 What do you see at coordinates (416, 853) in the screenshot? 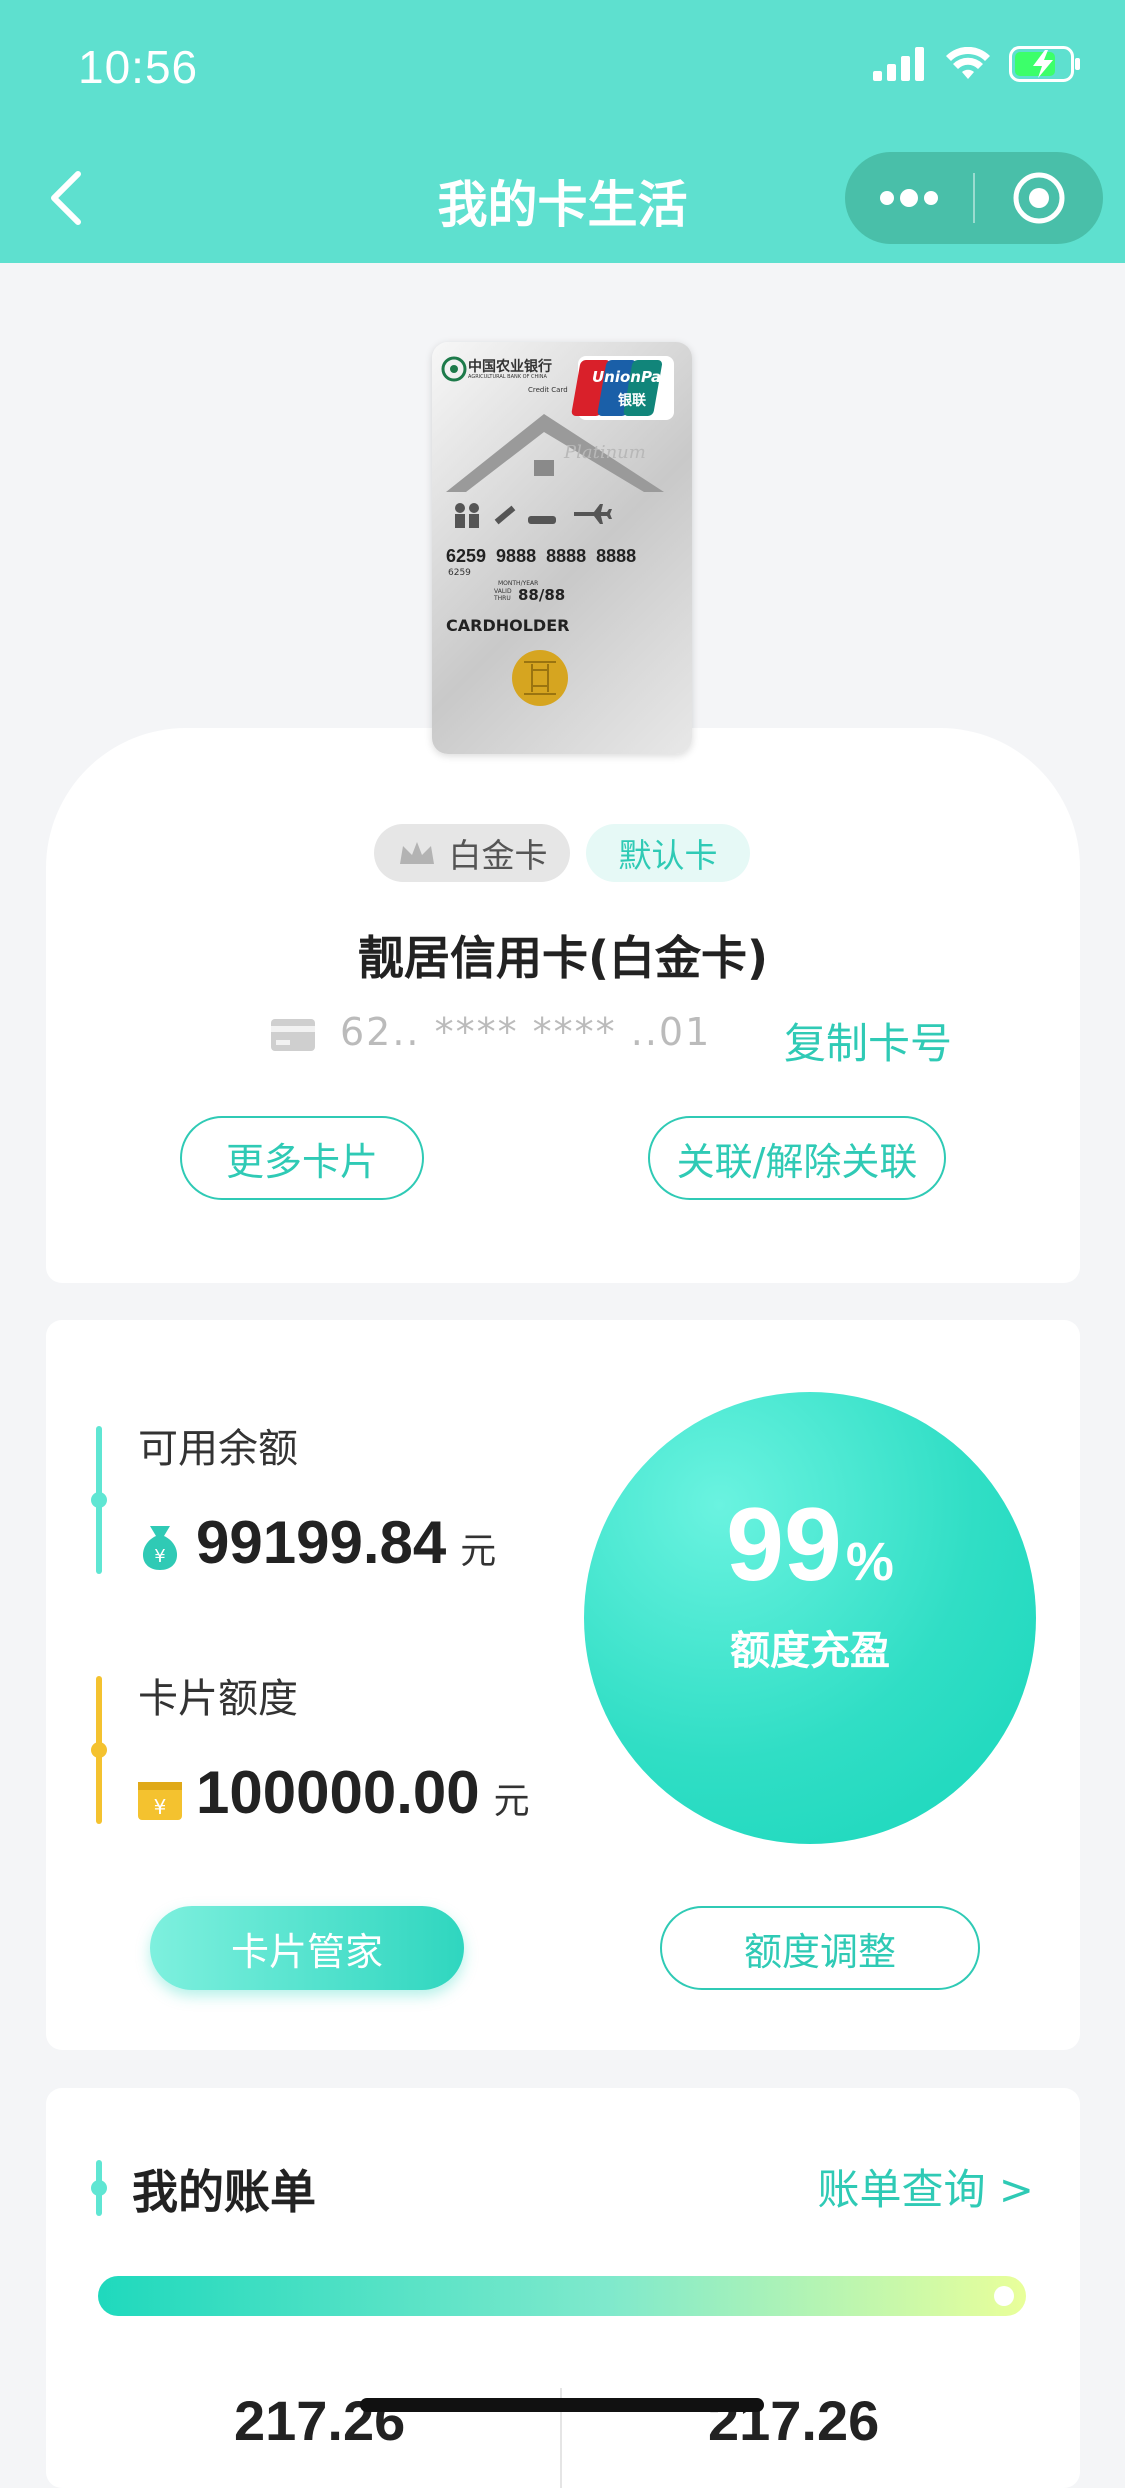
I see `crown-icon` at bounding box center [416, 853].